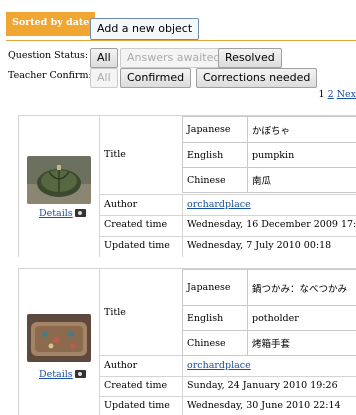 This screenshot has width=356, height=415. What do you see at coordinates (250, 58) in the screenshot?
I see `question-status-resolved-button: Resolved` at bounding box center [250, 58].